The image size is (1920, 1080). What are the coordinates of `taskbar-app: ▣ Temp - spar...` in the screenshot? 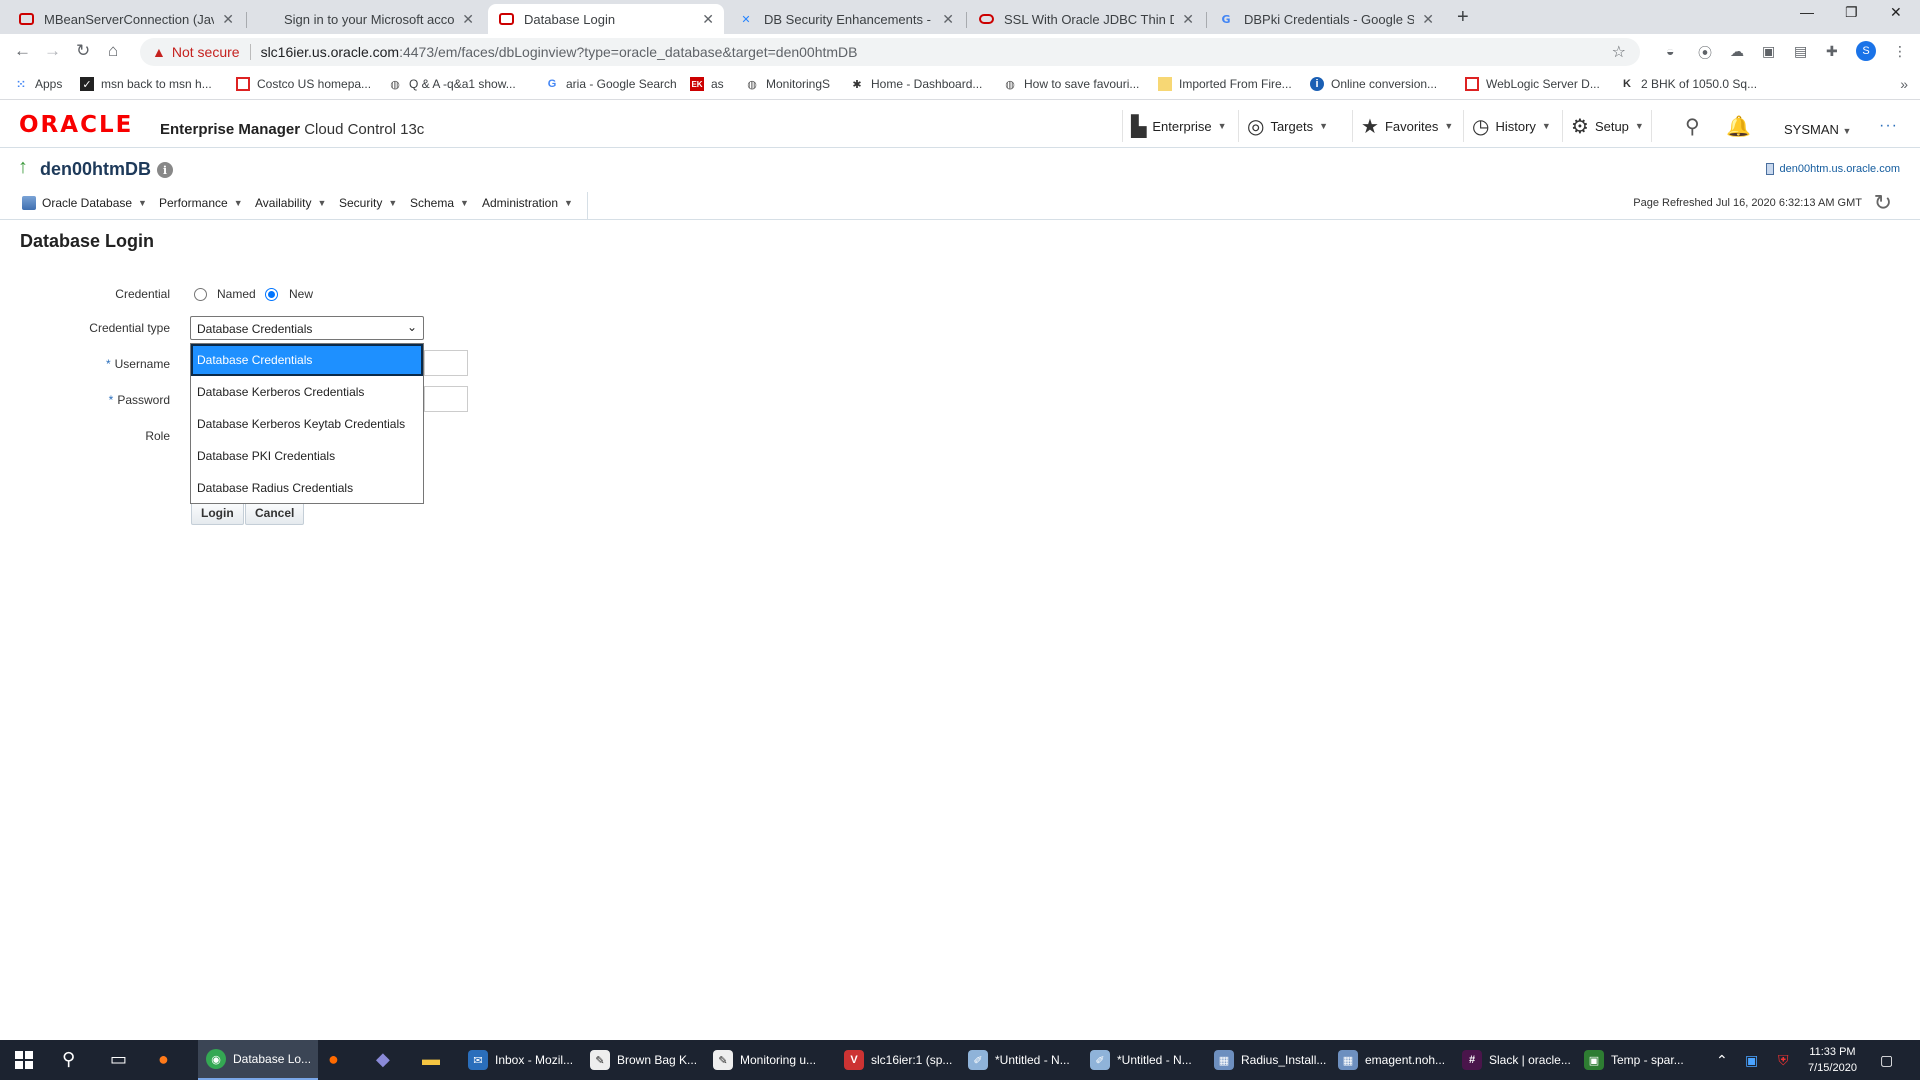 It's located at (1636, 1060).